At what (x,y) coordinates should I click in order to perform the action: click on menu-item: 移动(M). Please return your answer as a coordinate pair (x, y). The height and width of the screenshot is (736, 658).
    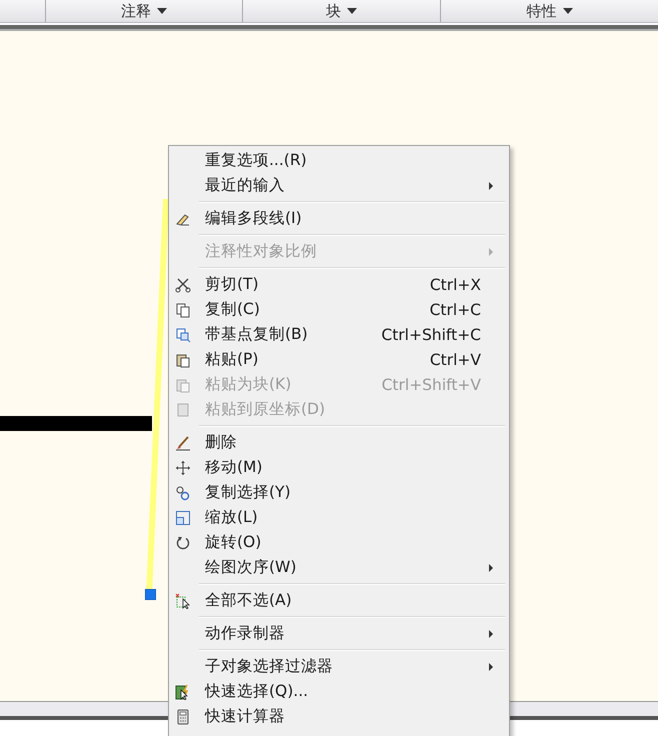
    Looking at the image, I should click on (339, 467).